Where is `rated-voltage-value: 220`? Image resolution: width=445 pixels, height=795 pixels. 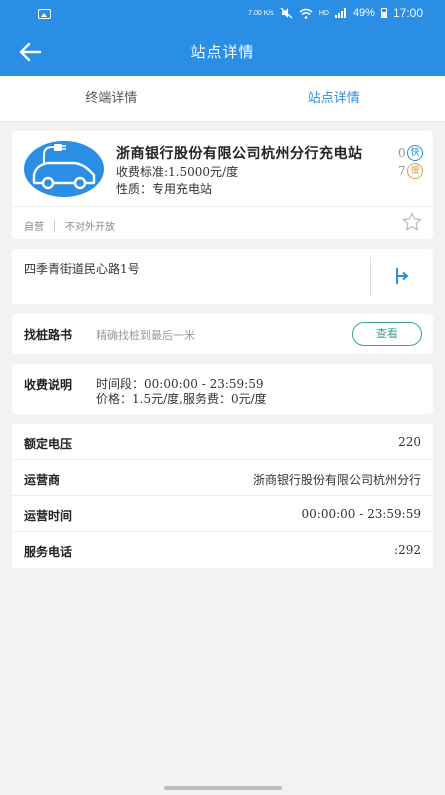 rated-voltage-value: 220 is located at coordinates (409, 442).